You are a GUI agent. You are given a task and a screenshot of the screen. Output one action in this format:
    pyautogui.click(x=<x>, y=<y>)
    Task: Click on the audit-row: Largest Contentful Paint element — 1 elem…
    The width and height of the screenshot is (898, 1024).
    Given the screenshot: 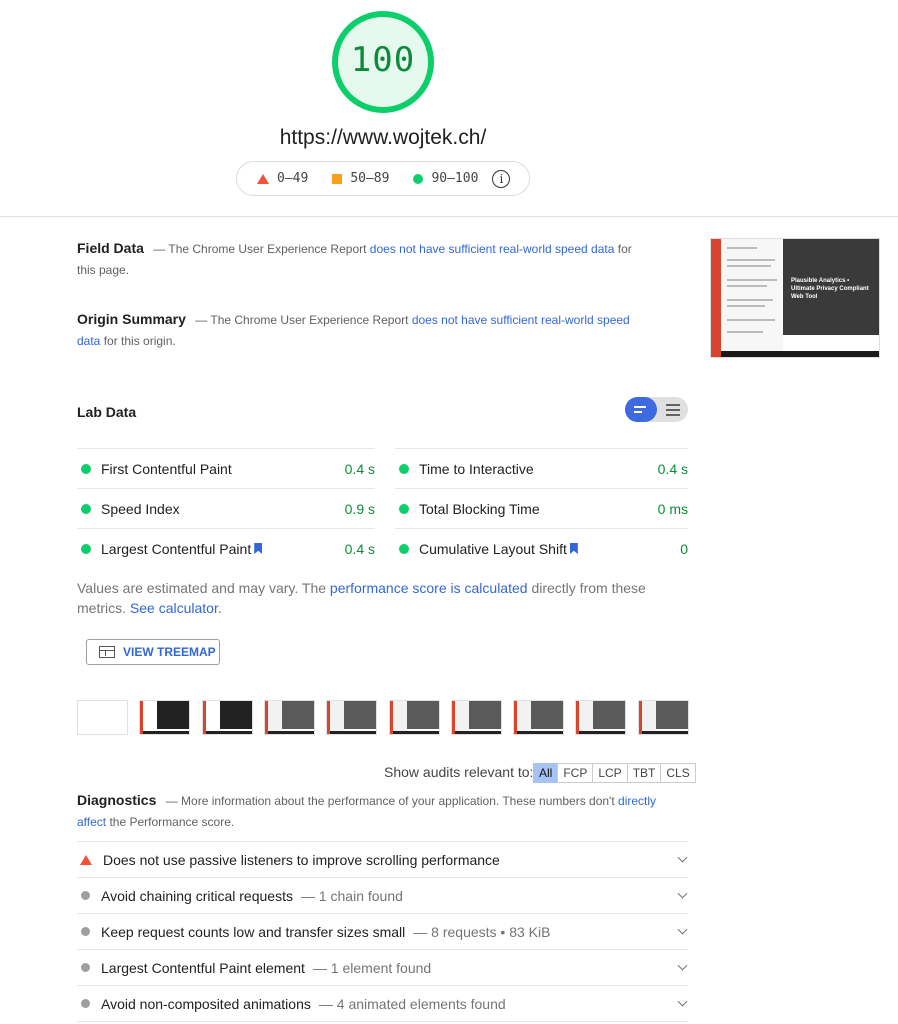 What is the action you would take?
    pyautogui.click(x=382, y=967)
    